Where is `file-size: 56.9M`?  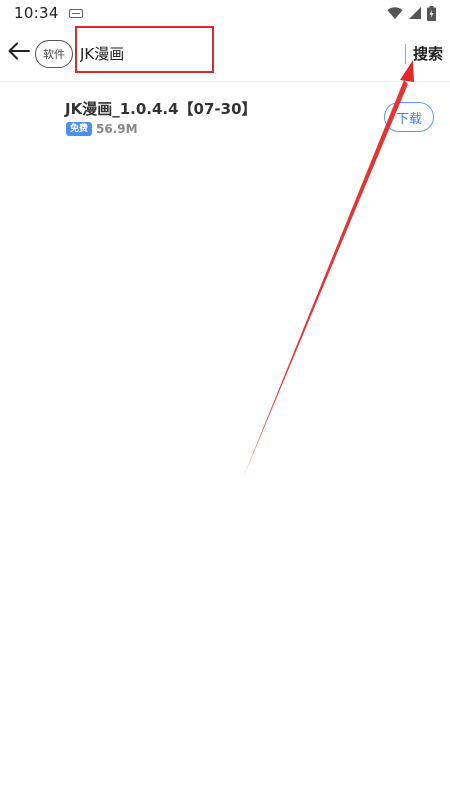 file-size: 56.9M is located at coordinates (117, 129).